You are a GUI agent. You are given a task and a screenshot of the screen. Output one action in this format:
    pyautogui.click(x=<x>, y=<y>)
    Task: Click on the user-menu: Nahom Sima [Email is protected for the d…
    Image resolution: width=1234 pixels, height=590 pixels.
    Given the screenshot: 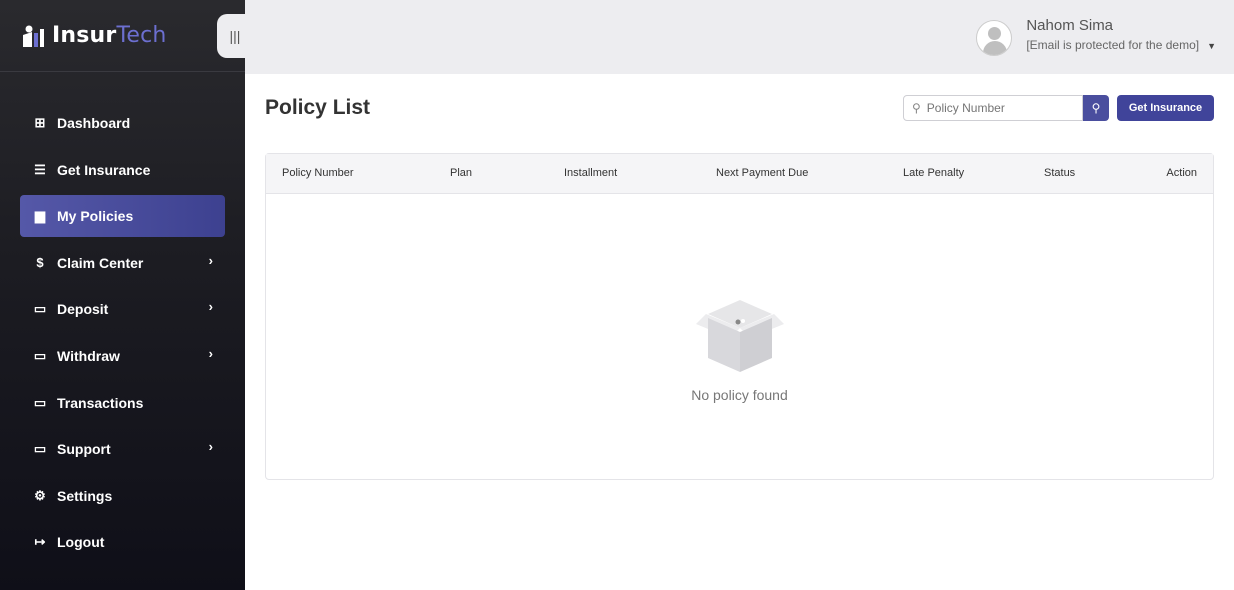 What is the action you would take?
    pyautogui.click(x=1096, y=36)
    